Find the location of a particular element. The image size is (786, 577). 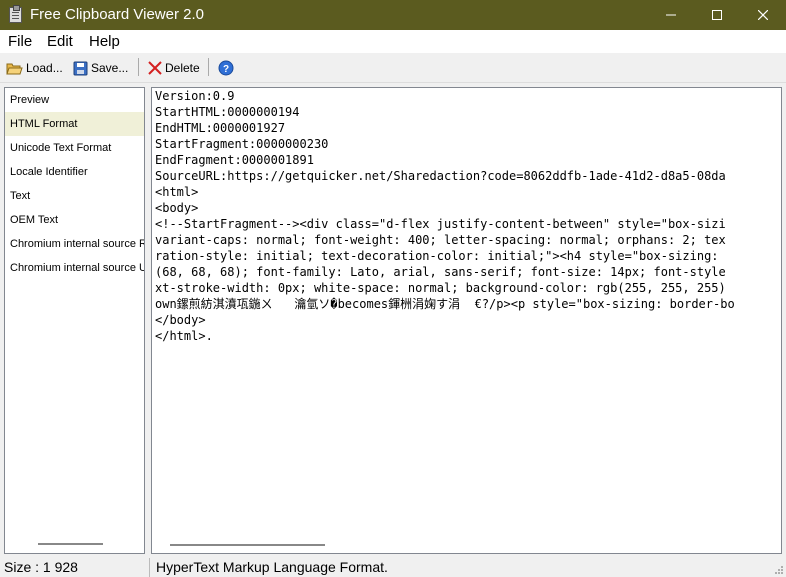

delete-button: Delete is located at coordinates (174, 68).